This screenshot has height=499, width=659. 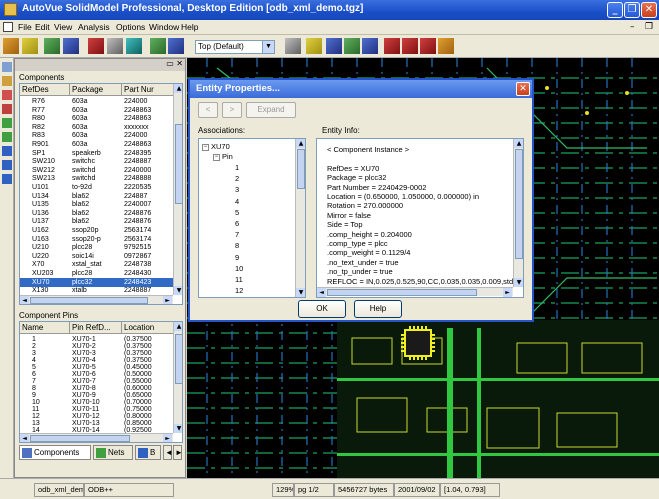 I want to click on tree-node-root: − XU70, so click(x=216, y=146).